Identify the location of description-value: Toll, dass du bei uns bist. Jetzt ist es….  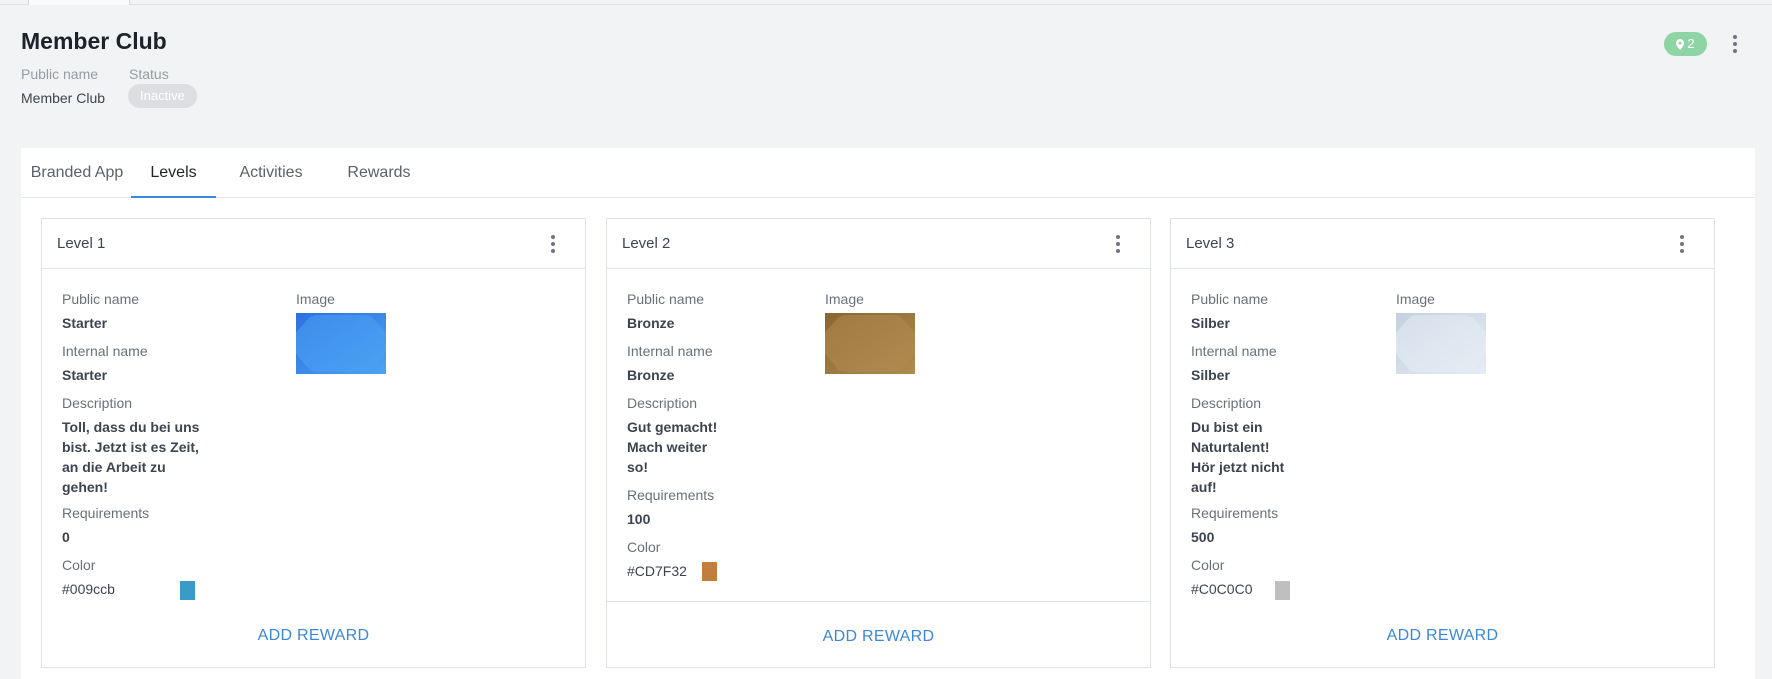
(131, 457).